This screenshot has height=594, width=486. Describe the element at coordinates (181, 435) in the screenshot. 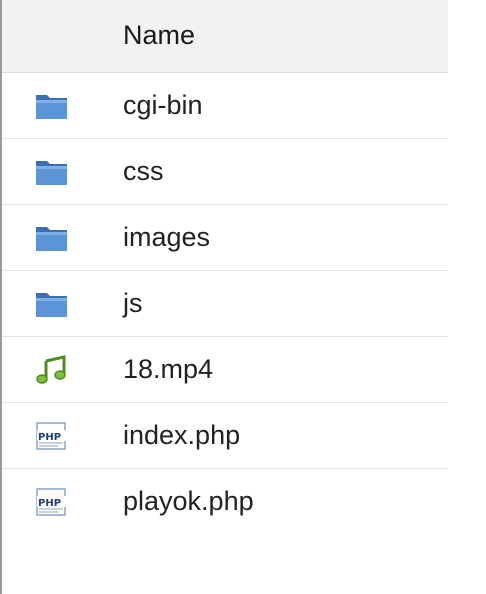

I see `file-name: index.php` at that location.